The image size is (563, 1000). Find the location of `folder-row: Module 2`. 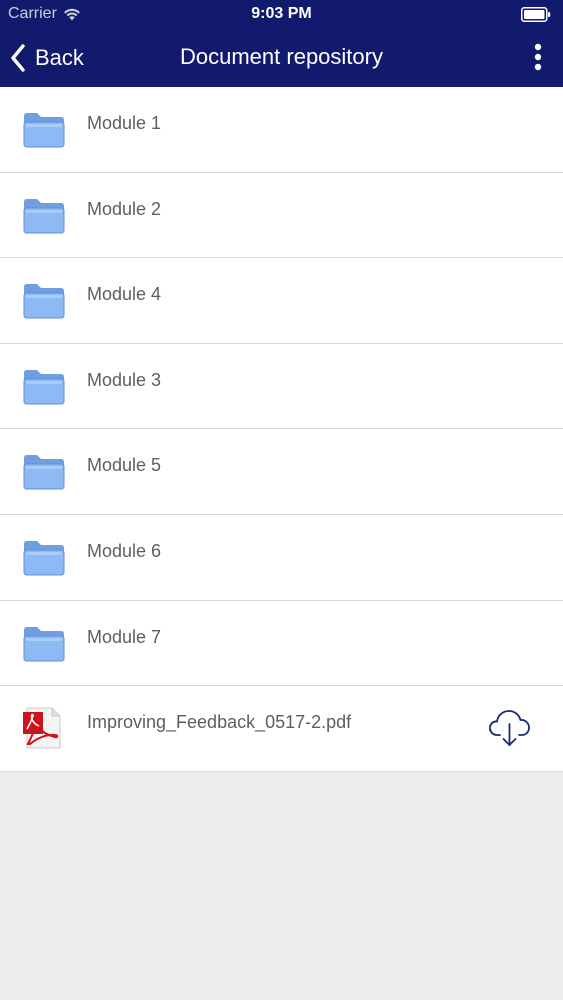

folder-row: Module 2 is located at coordinates (281, 216).